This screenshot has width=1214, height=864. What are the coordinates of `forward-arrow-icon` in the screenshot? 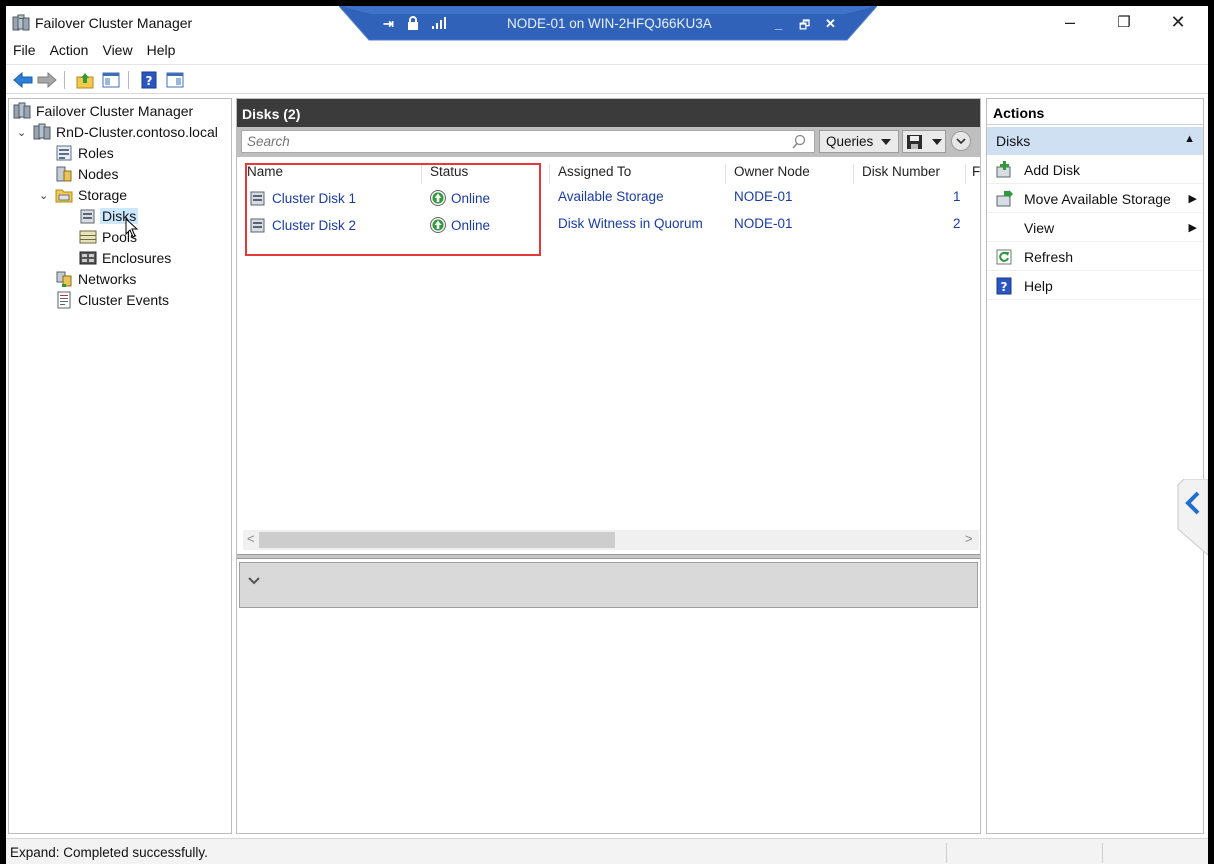 It's located at (47, 80).